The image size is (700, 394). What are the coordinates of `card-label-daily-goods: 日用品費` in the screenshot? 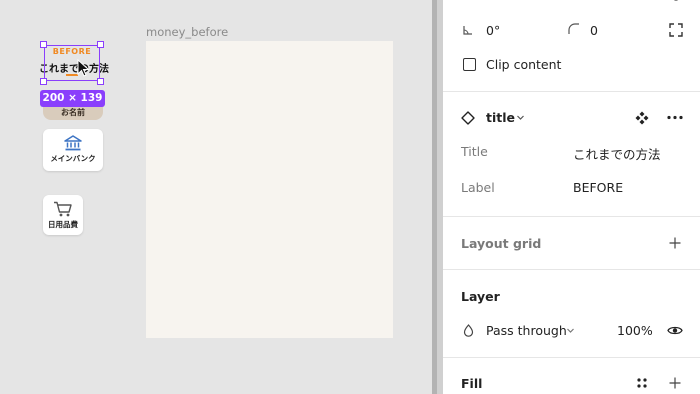 It's located at (63, 224).